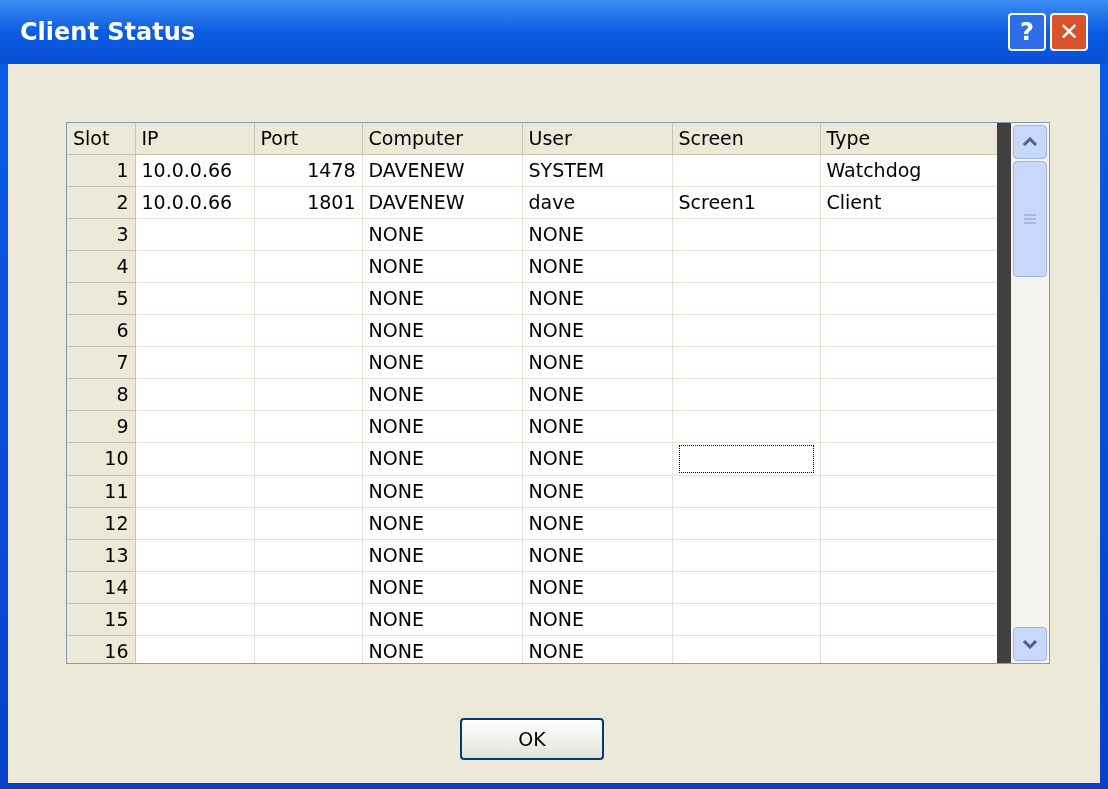 The width and height of the screenshot is (1108, 789). I want to click on table-cell: 1478, so click(308, 170).